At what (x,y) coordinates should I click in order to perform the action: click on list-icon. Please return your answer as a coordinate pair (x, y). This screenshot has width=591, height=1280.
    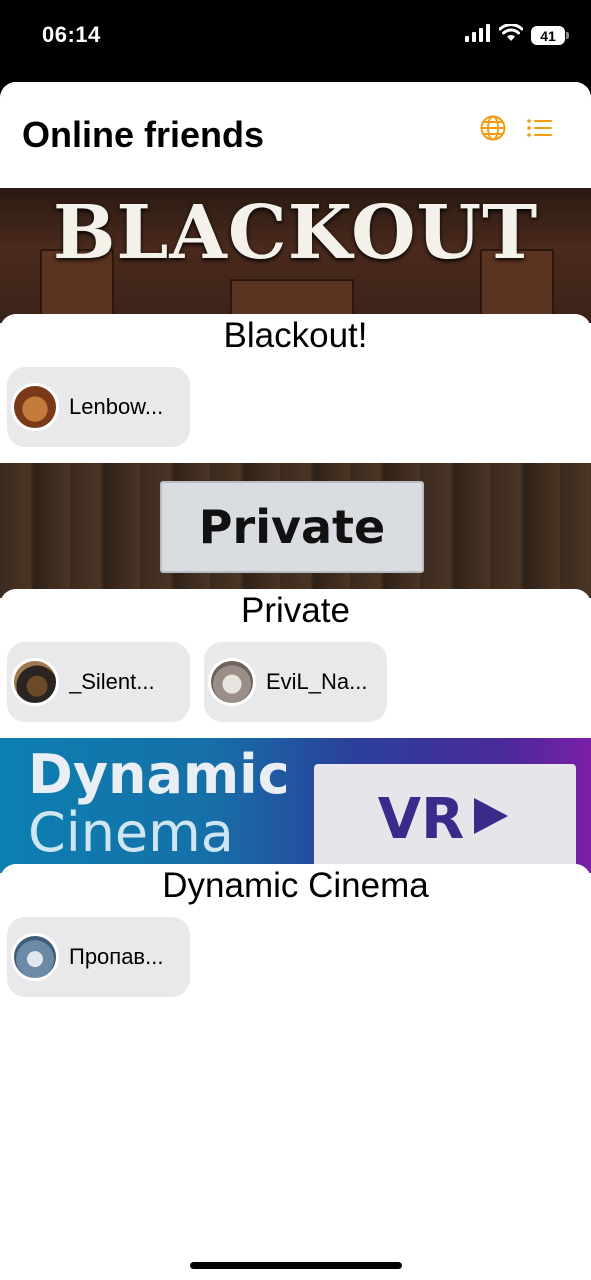
    Looking at the image, I should click on (540, 129).